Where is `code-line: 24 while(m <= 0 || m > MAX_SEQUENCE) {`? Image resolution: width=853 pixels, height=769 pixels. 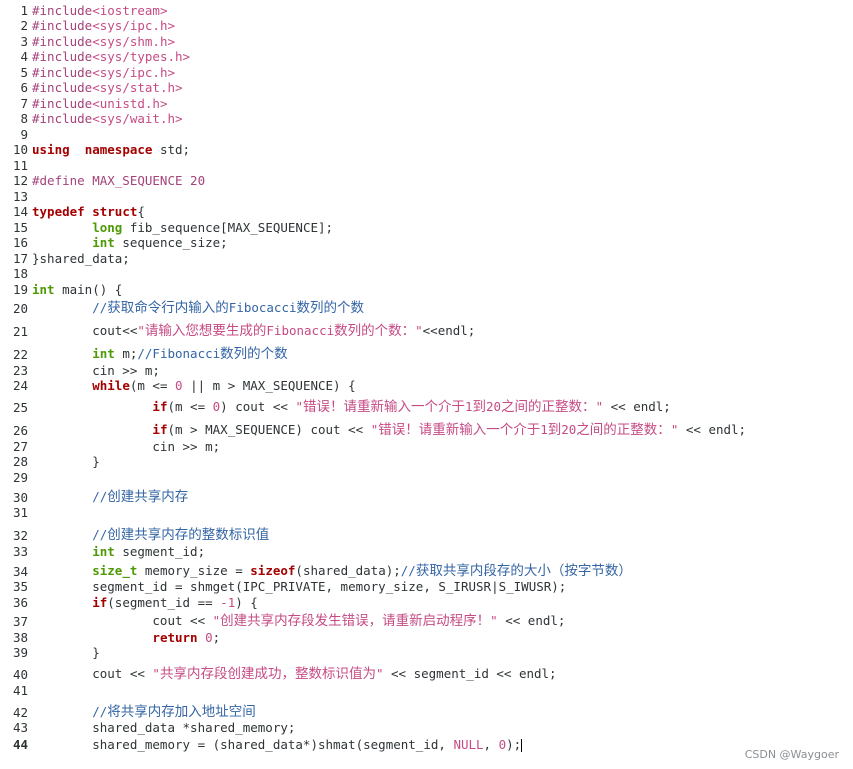 code-line: 24 while(m <= 0 || m > MAX_SEQUENCE) { is located at coordinates (426, 385).